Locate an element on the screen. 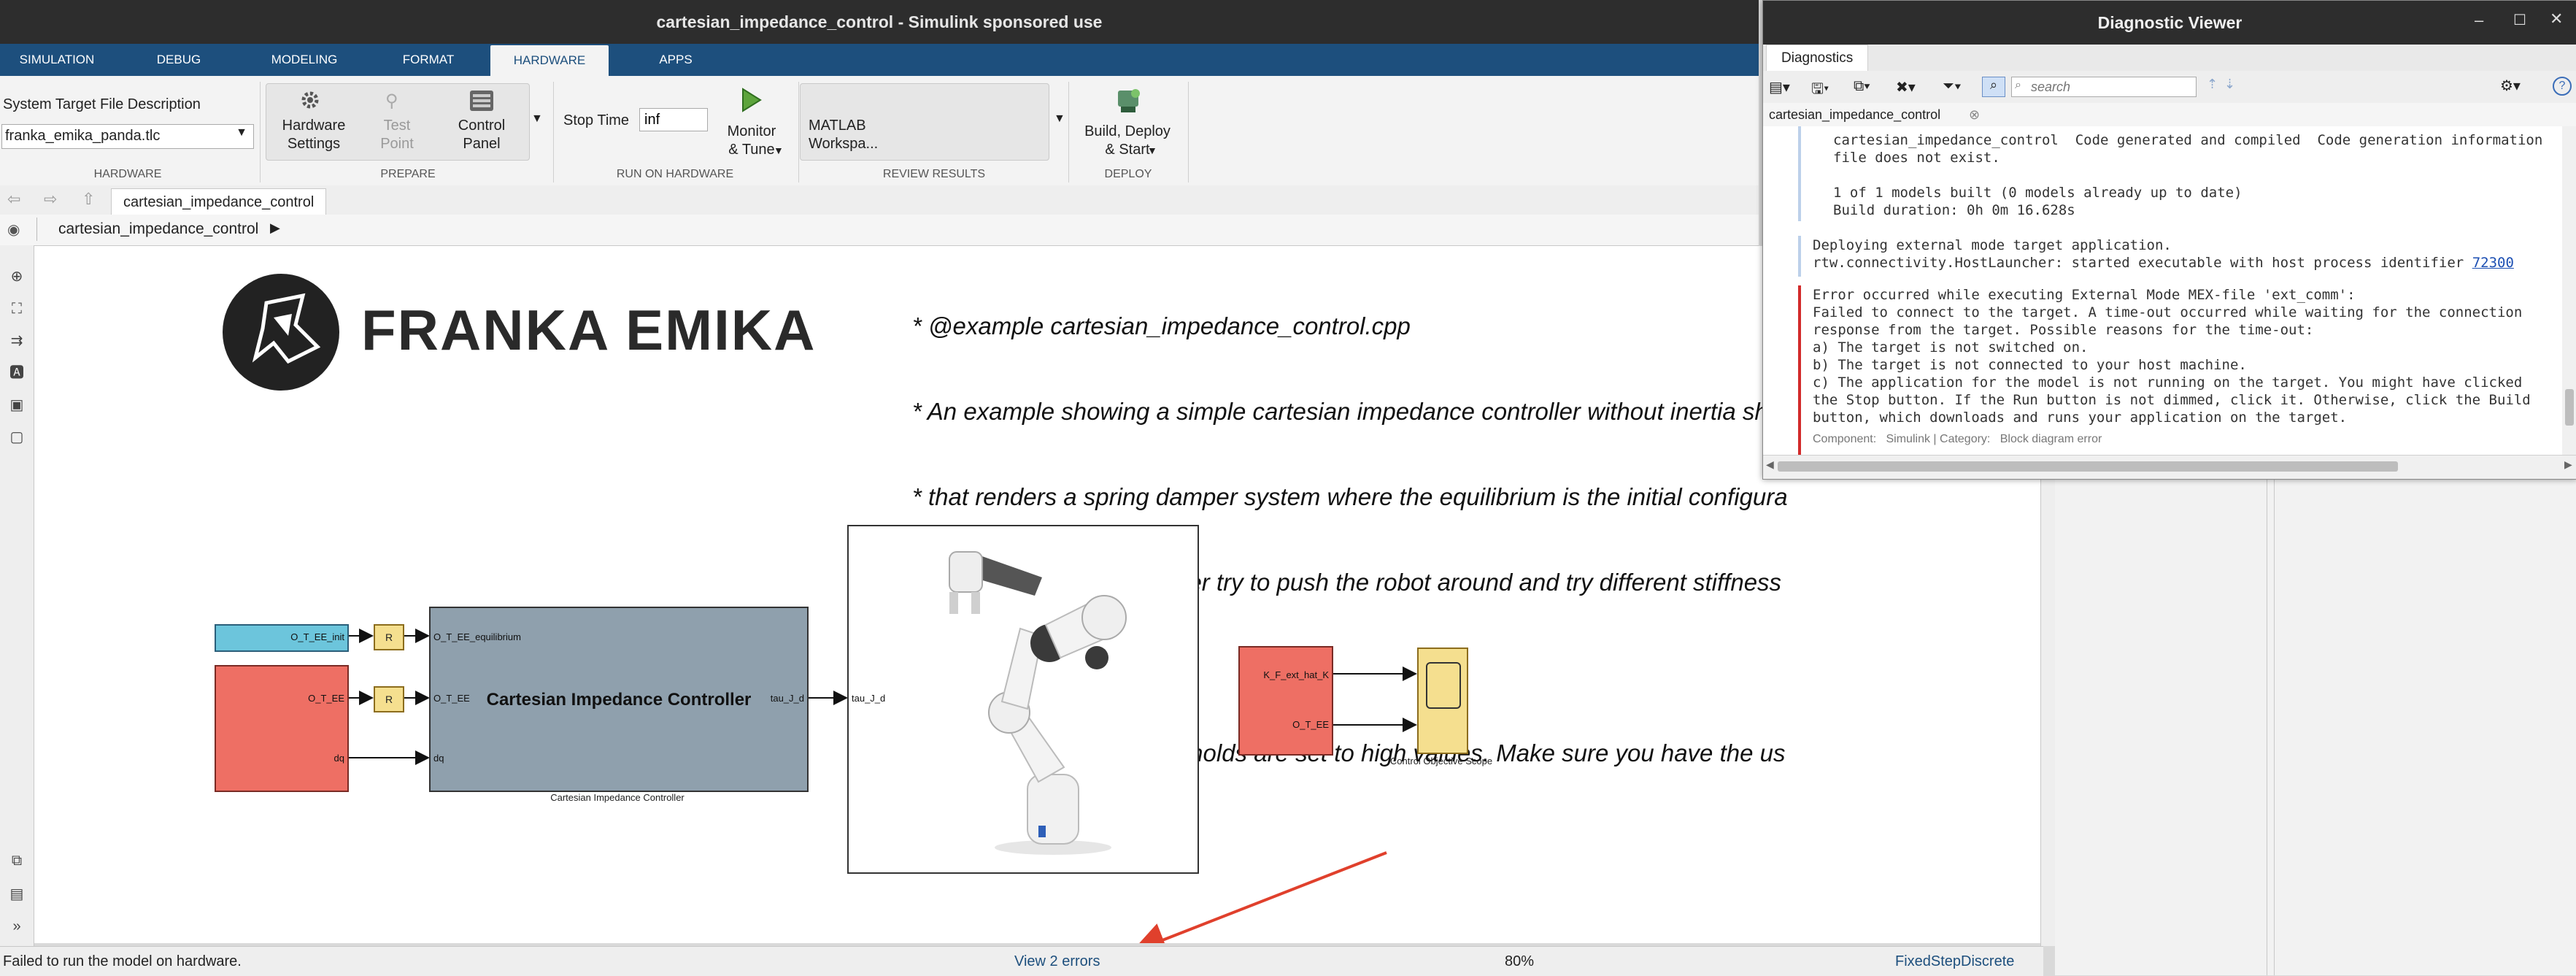  clear-icon: ✖▾ is located at coordinates (1906, 87).